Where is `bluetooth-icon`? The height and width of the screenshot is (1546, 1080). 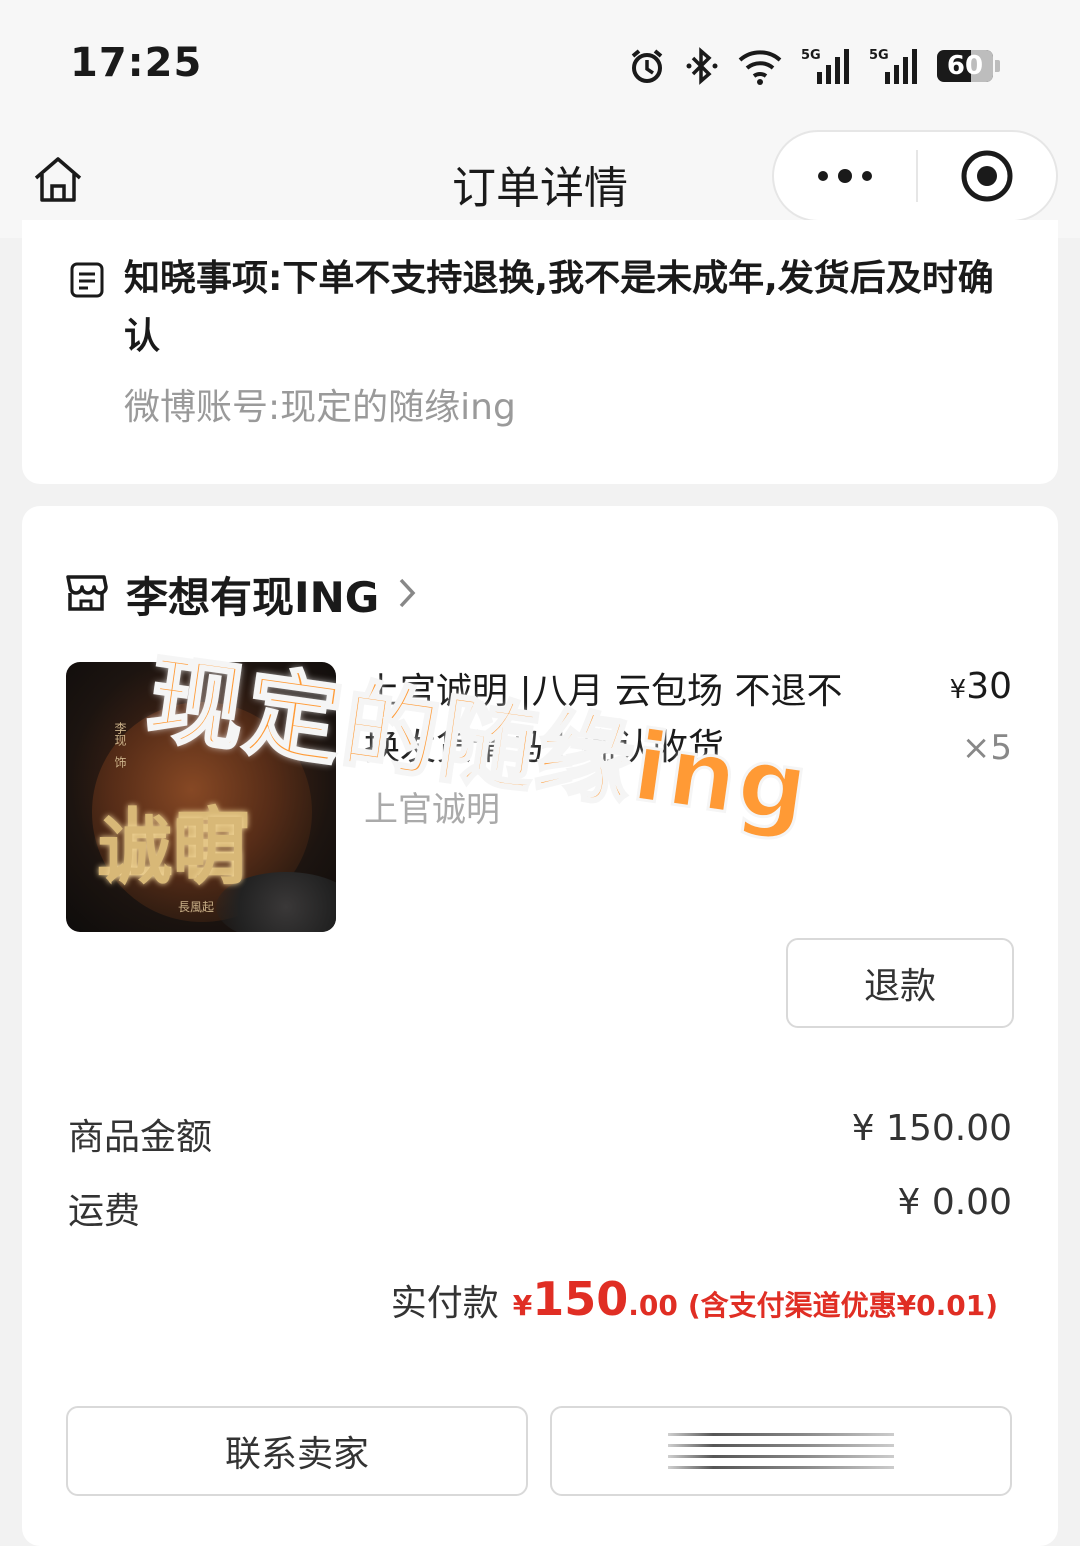 bluetooth-icon is located at coordinates (702, 66).